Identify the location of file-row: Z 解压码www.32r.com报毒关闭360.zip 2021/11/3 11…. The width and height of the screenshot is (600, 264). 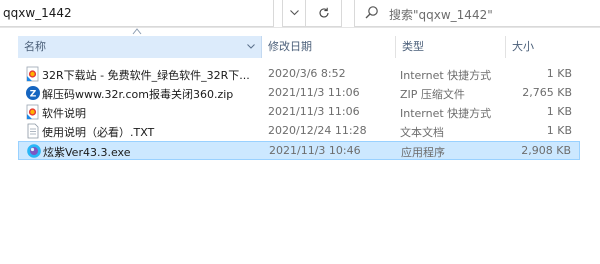
(299, 93).